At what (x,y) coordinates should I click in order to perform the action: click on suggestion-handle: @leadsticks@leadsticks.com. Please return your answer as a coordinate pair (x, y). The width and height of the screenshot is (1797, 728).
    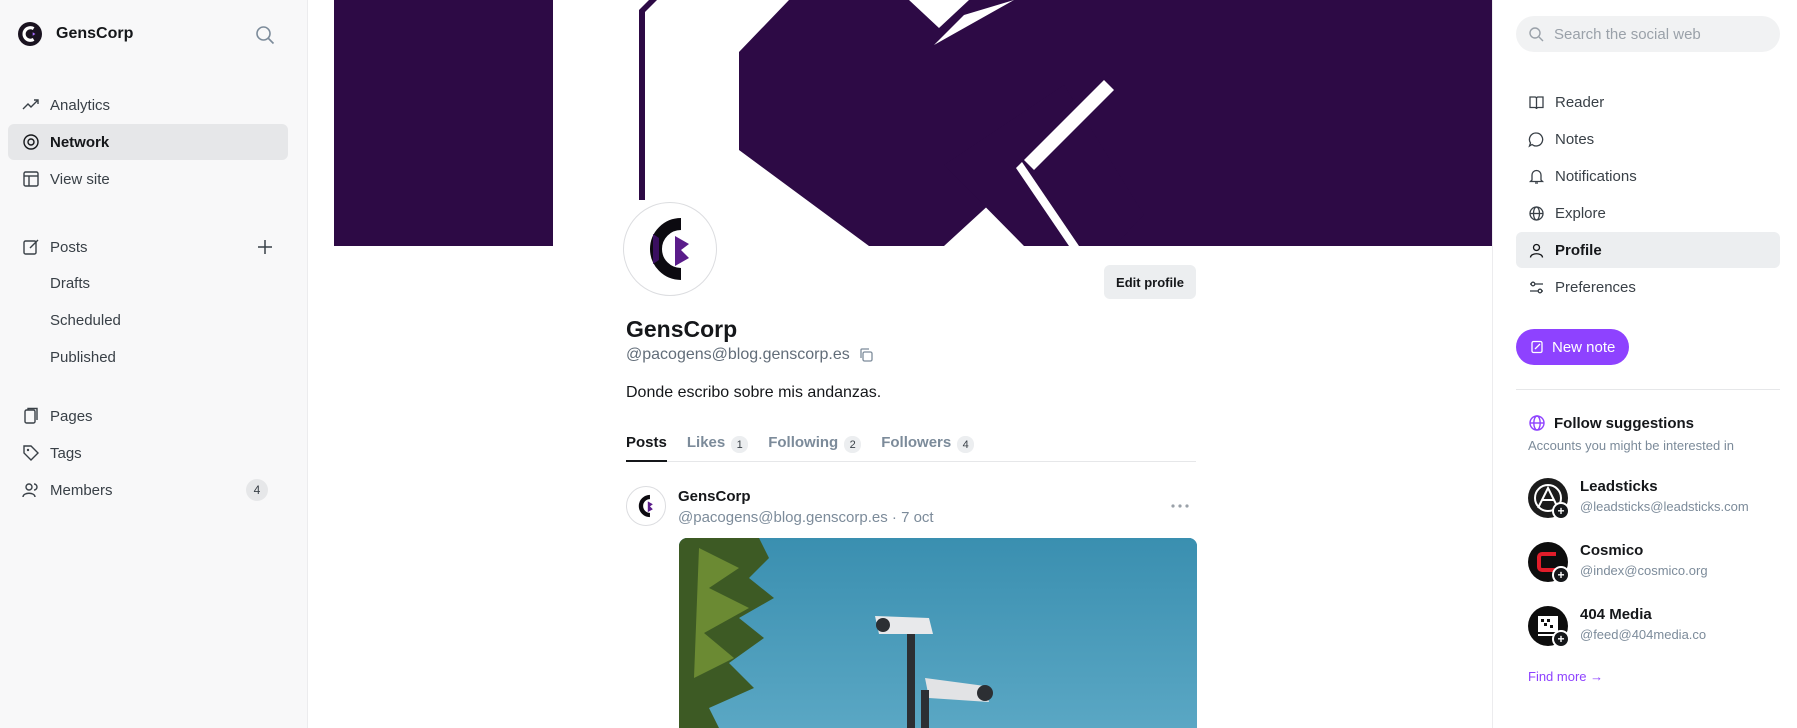
    Looking at the image, I should click on (1664, 506).